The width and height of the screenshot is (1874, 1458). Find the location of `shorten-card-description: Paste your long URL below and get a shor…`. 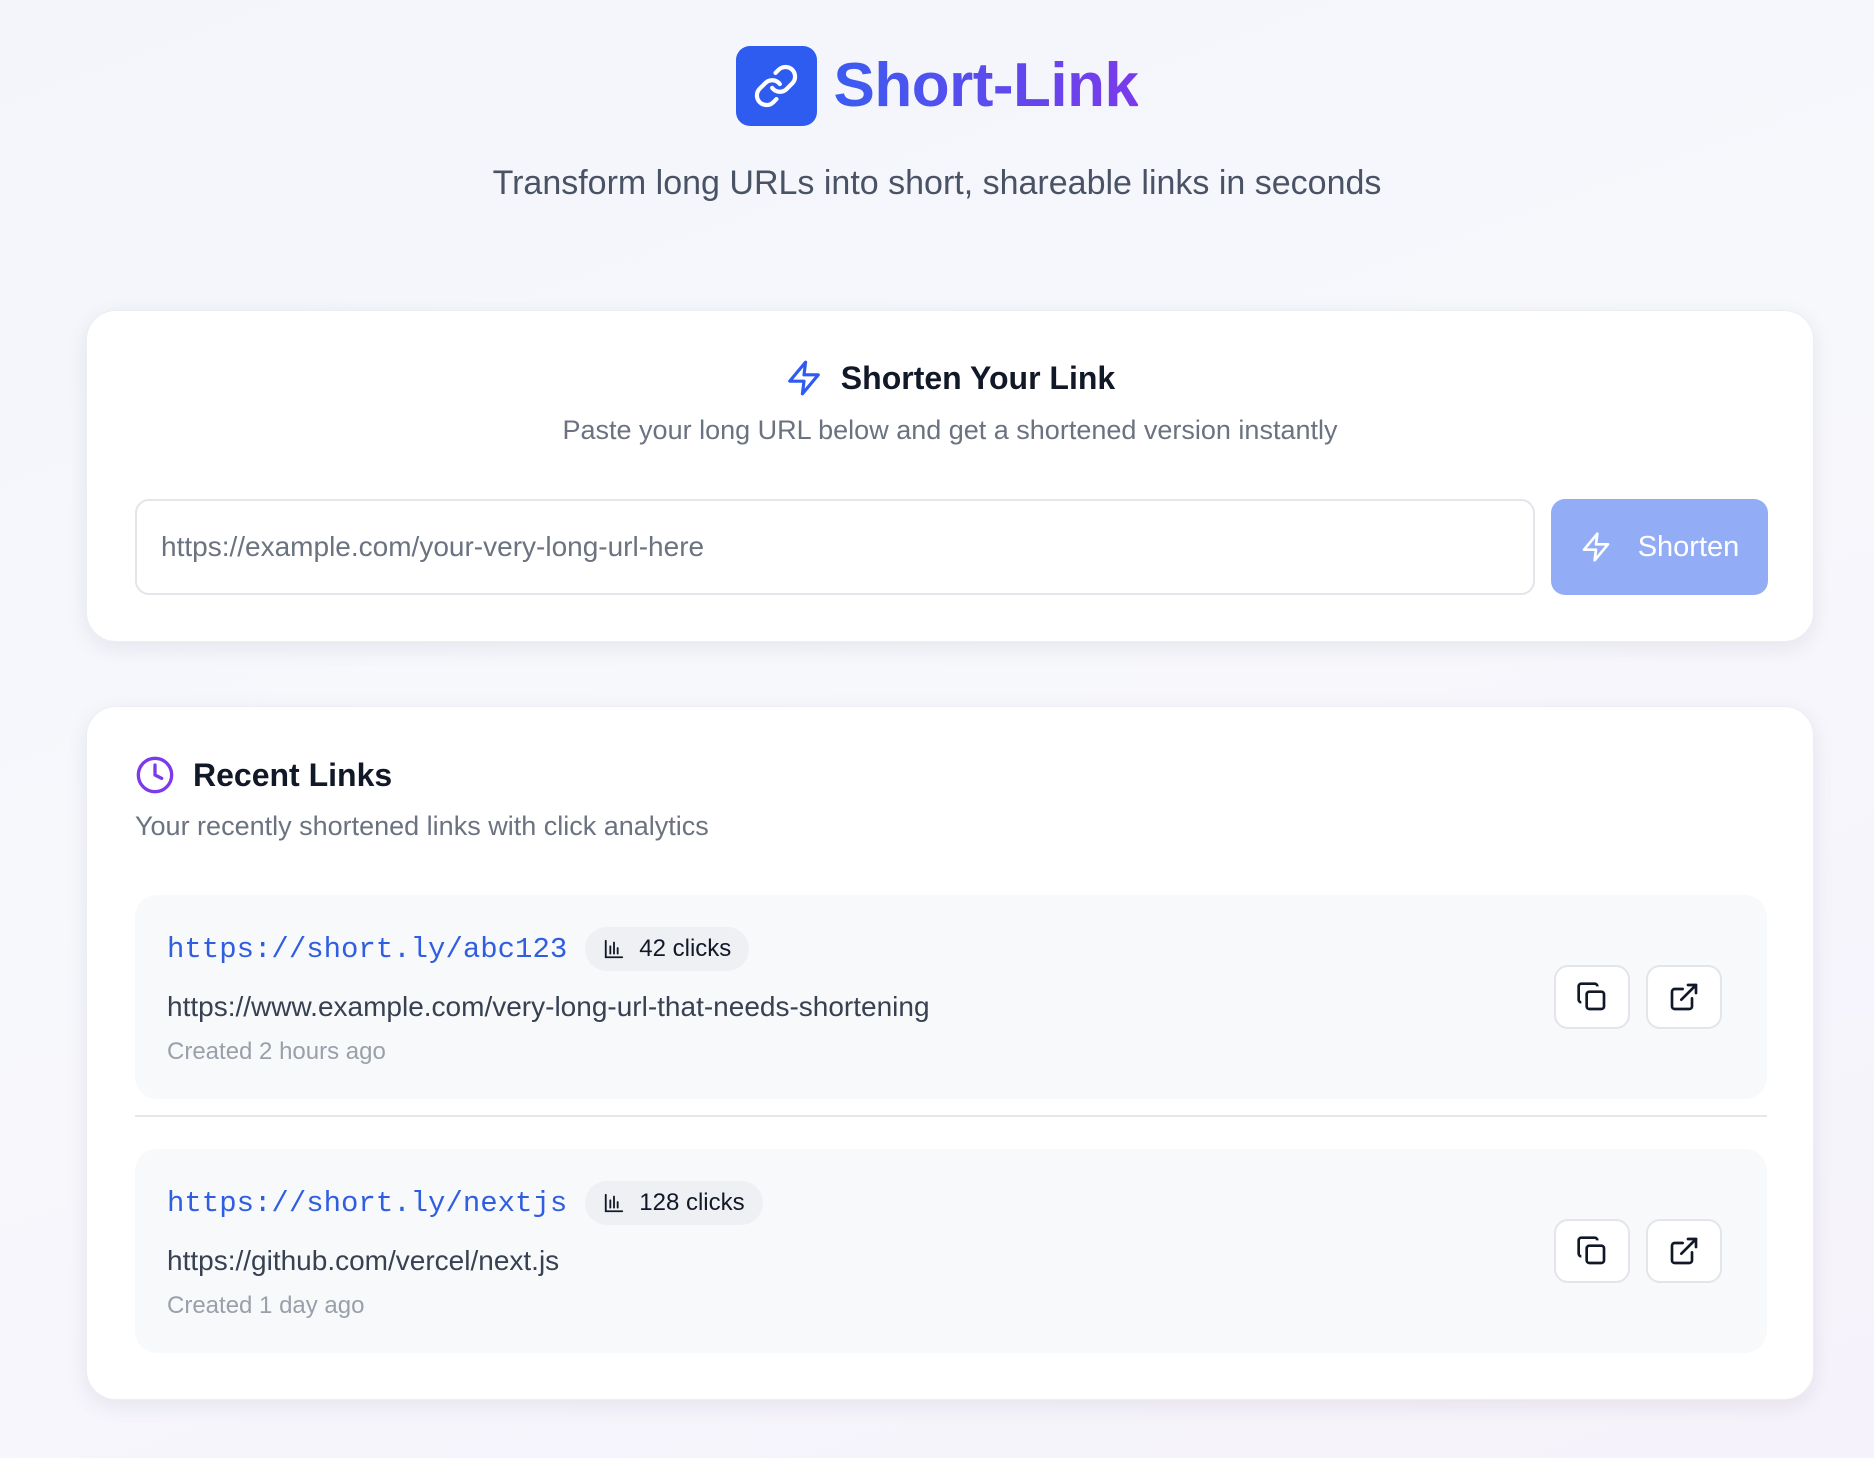

shorten-card-description: Paste your long URL below and get a shor… is located at coordinates (950, 430).